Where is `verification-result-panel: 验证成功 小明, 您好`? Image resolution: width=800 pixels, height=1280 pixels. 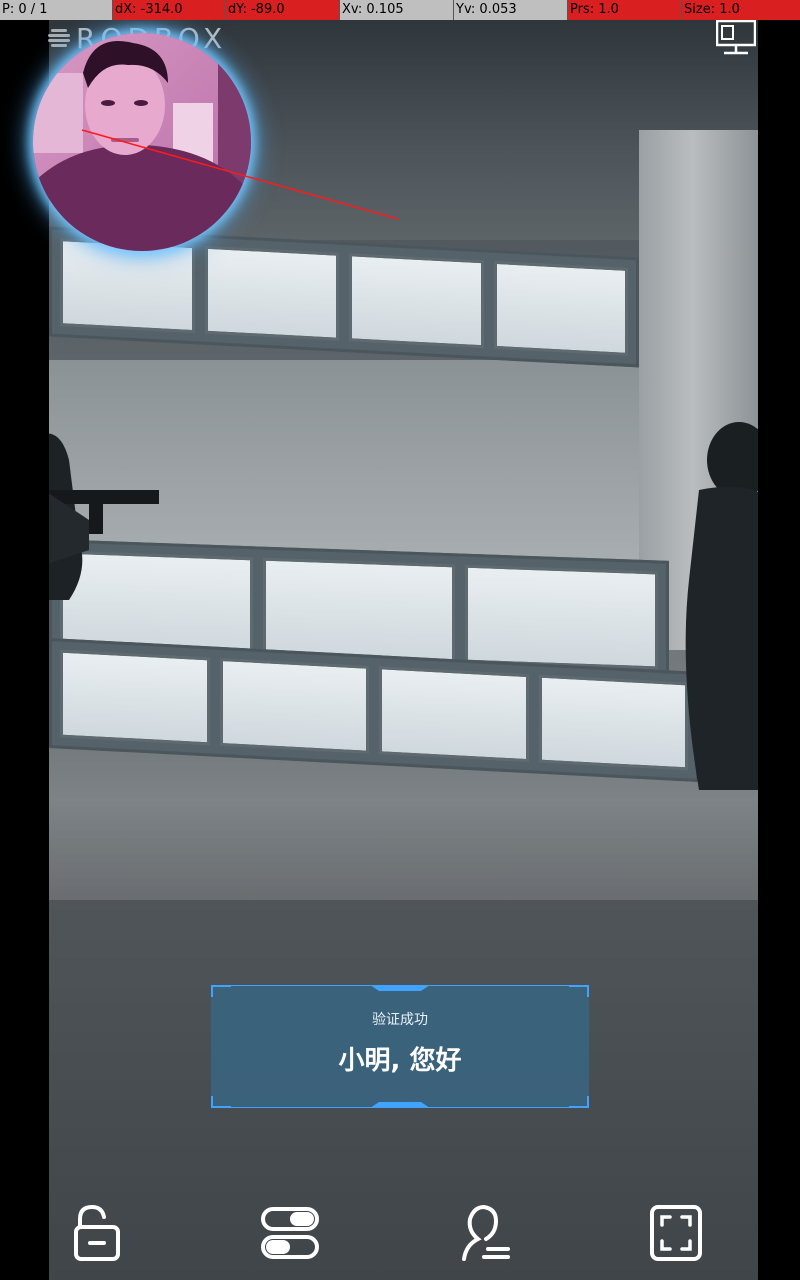 verification-result-panel: 验证成功 小明, 您好 is located at coordinates (400, 1046).